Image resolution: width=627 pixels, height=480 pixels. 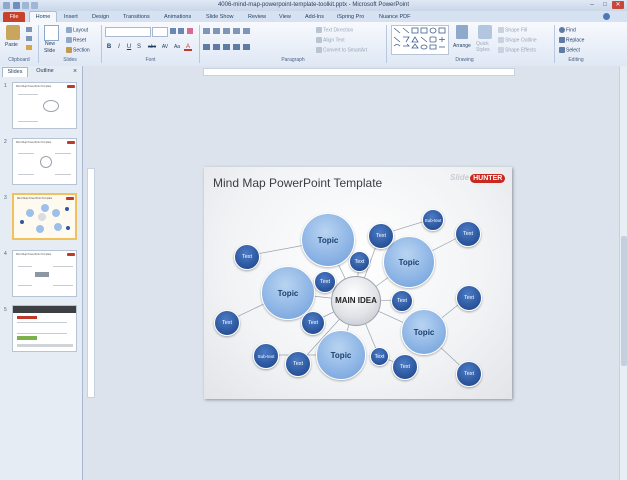 What do you see at coordinates (206, 47) in the screenshot?
I see `align-left-icon` at bounding box center [206, 47].